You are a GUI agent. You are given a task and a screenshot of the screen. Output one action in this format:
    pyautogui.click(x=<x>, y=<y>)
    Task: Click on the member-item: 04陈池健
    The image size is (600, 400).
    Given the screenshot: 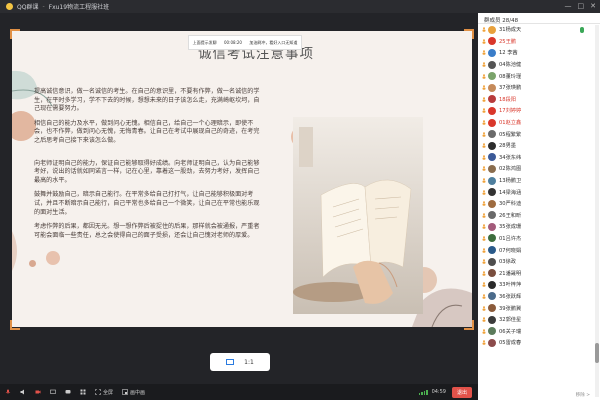 What is the action you would take?
    pyautogui.click(x=539, y=65)
    